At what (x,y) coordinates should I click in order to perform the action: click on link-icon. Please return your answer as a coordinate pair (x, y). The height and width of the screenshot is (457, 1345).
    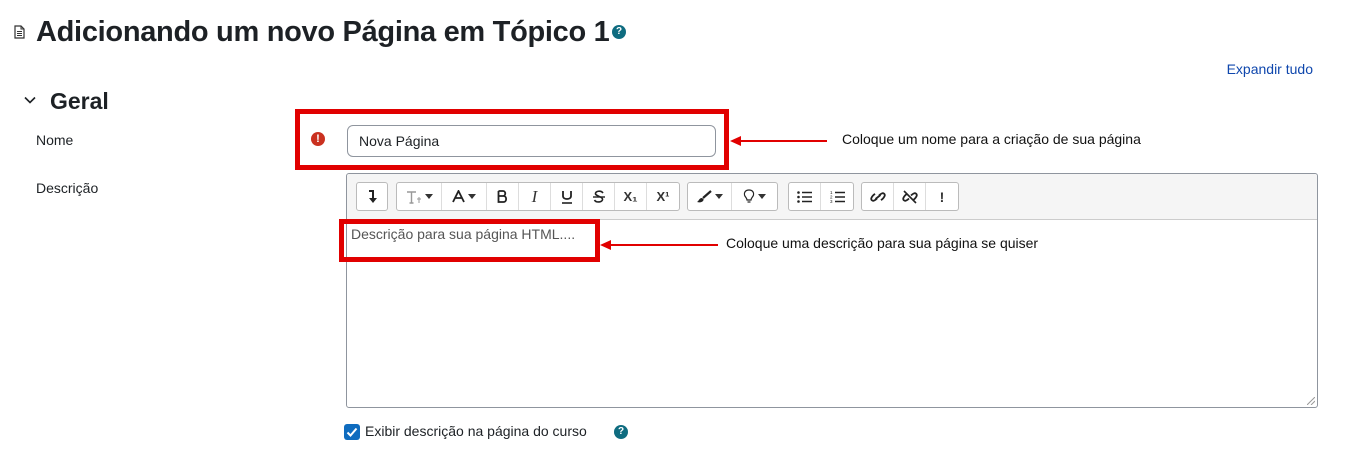
    Looking at the image, I should click on (877, 196).